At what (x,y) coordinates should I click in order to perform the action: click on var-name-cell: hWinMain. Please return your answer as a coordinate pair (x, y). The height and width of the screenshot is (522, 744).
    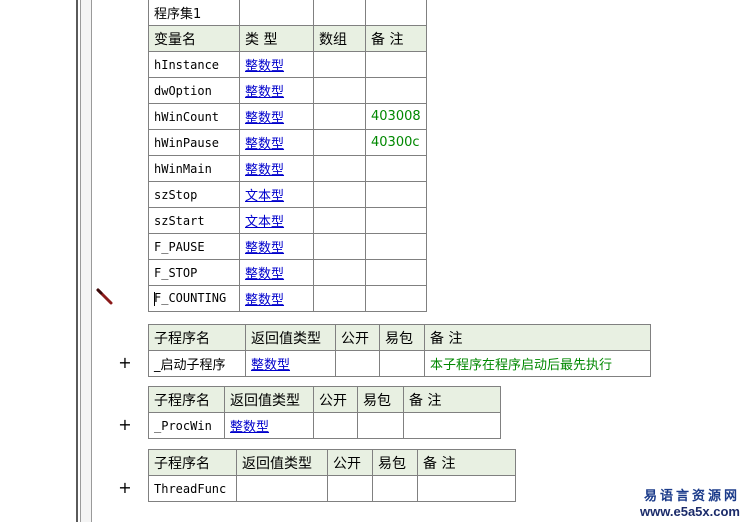
    Looking at the image, I should click on (194, 168).